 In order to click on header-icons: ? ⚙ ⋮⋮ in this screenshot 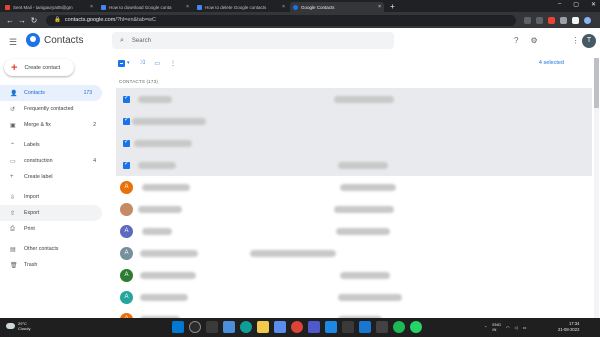, I will do `click(551, 40)`.